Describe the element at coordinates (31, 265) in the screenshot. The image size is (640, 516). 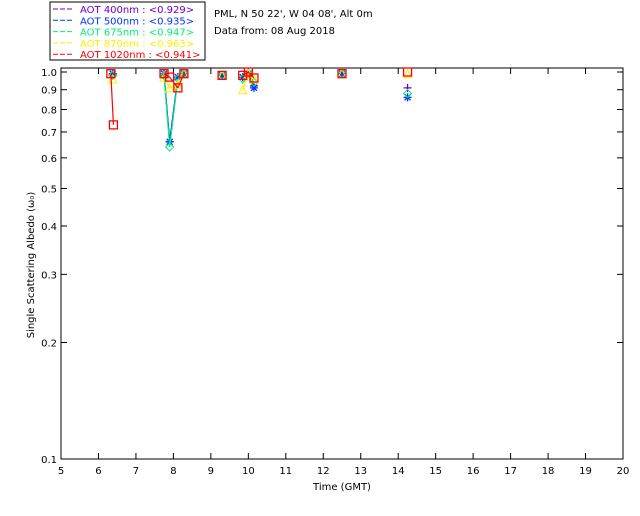
I see `y-axis-label: Single Scattering Albedo (ω₀)` at that location.